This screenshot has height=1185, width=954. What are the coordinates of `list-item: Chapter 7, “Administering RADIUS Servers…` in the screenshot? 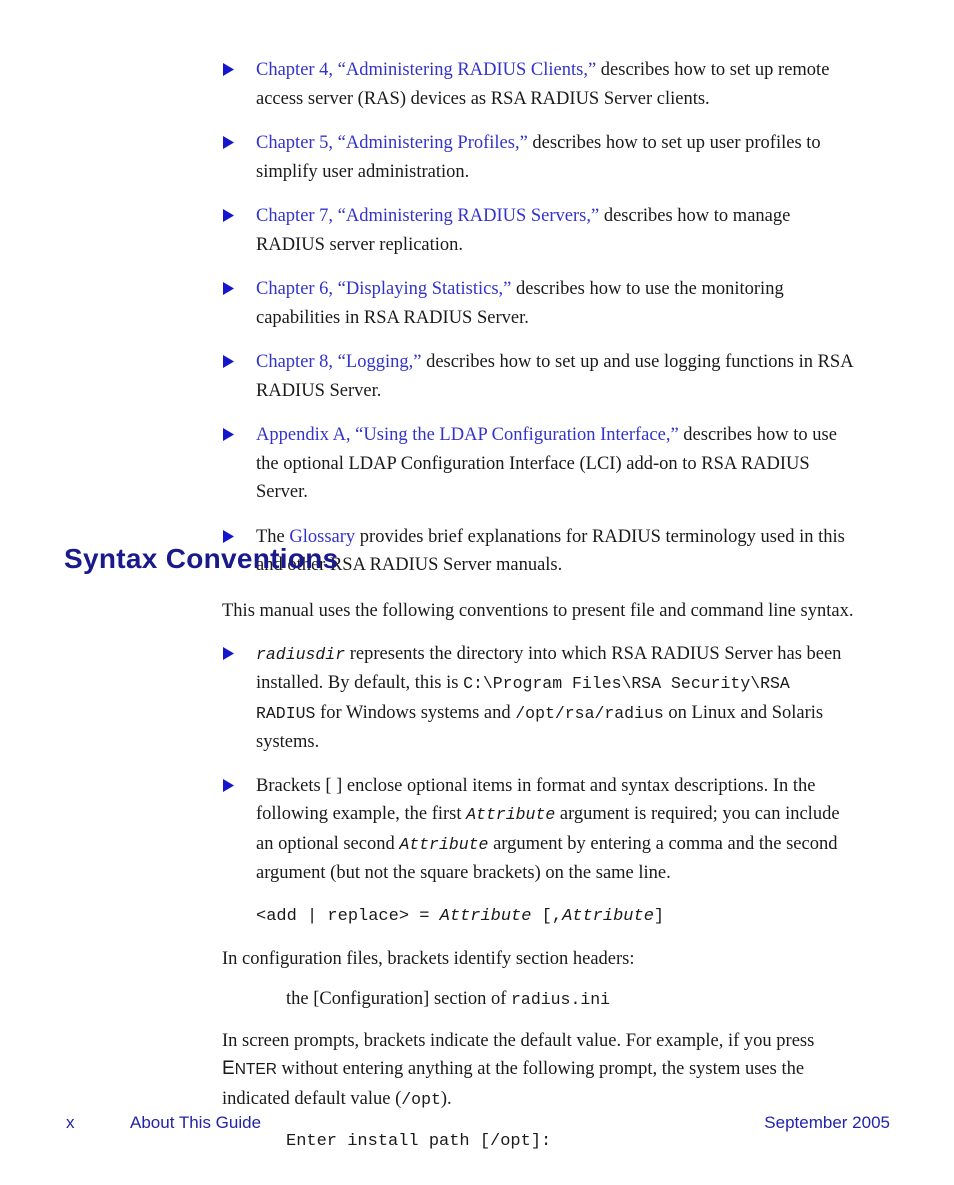 It's located at (538, 230).